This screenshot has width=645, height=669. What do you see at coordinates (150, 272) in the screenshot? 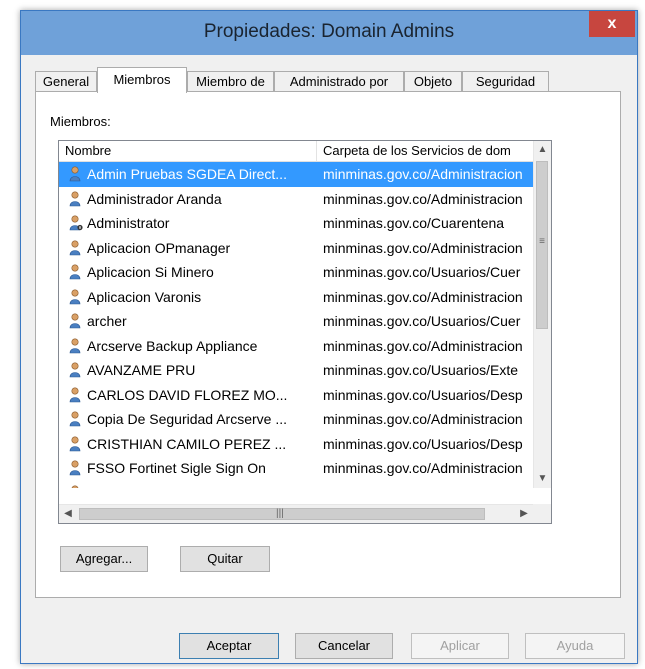
I see `member-name: Aplicacion Si Minero` at bounding box center [150, 272].